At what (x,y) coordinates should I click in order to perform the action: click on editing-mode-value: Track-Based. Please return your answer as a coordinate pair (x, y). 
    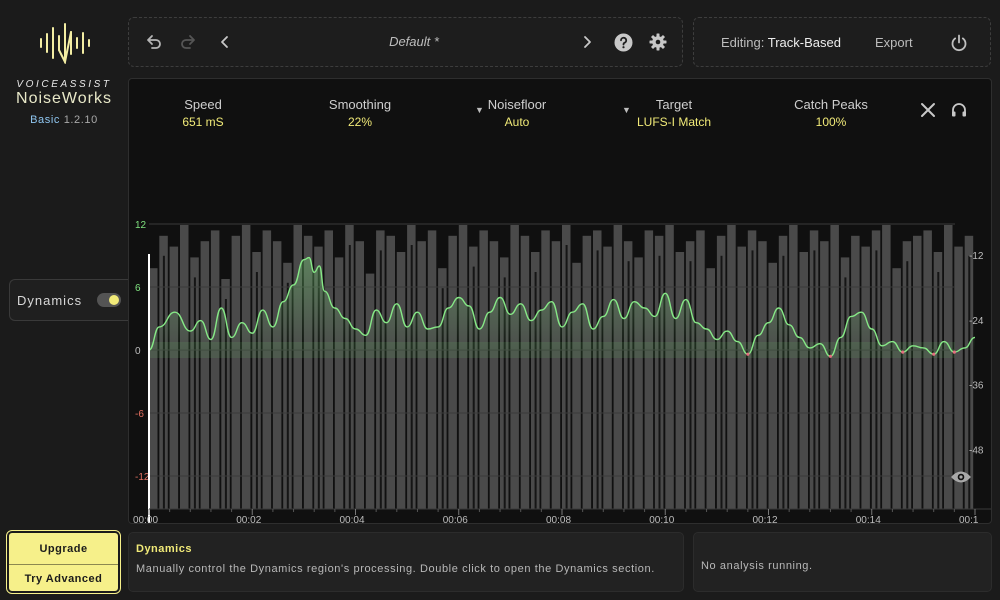
    Looking at the image, I should click on (804, 42).